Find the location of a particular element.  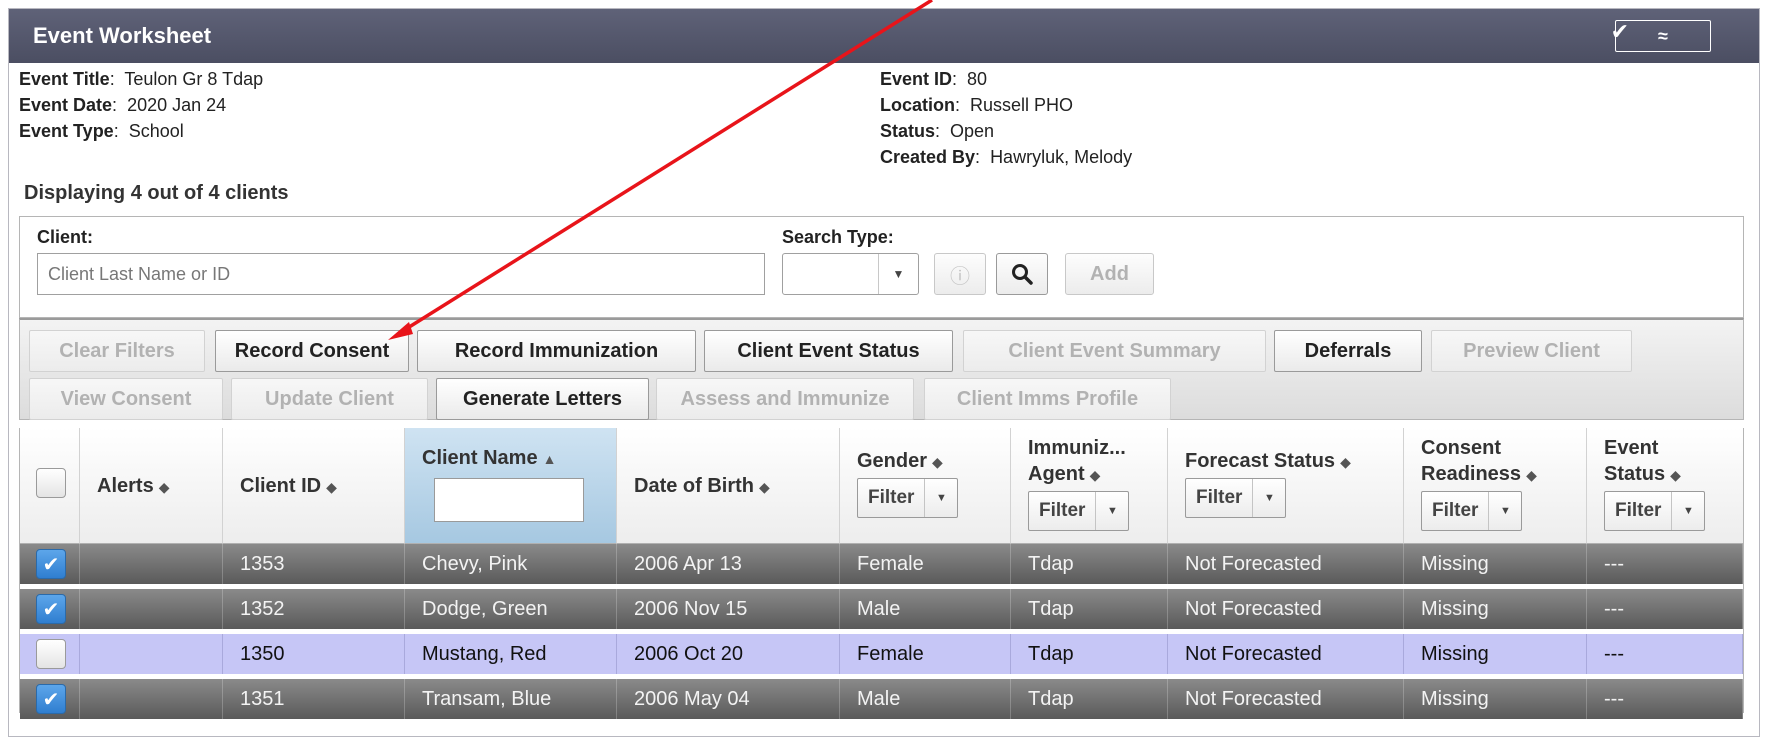

info-button: ⓘ is located at coordinates (960, 274).